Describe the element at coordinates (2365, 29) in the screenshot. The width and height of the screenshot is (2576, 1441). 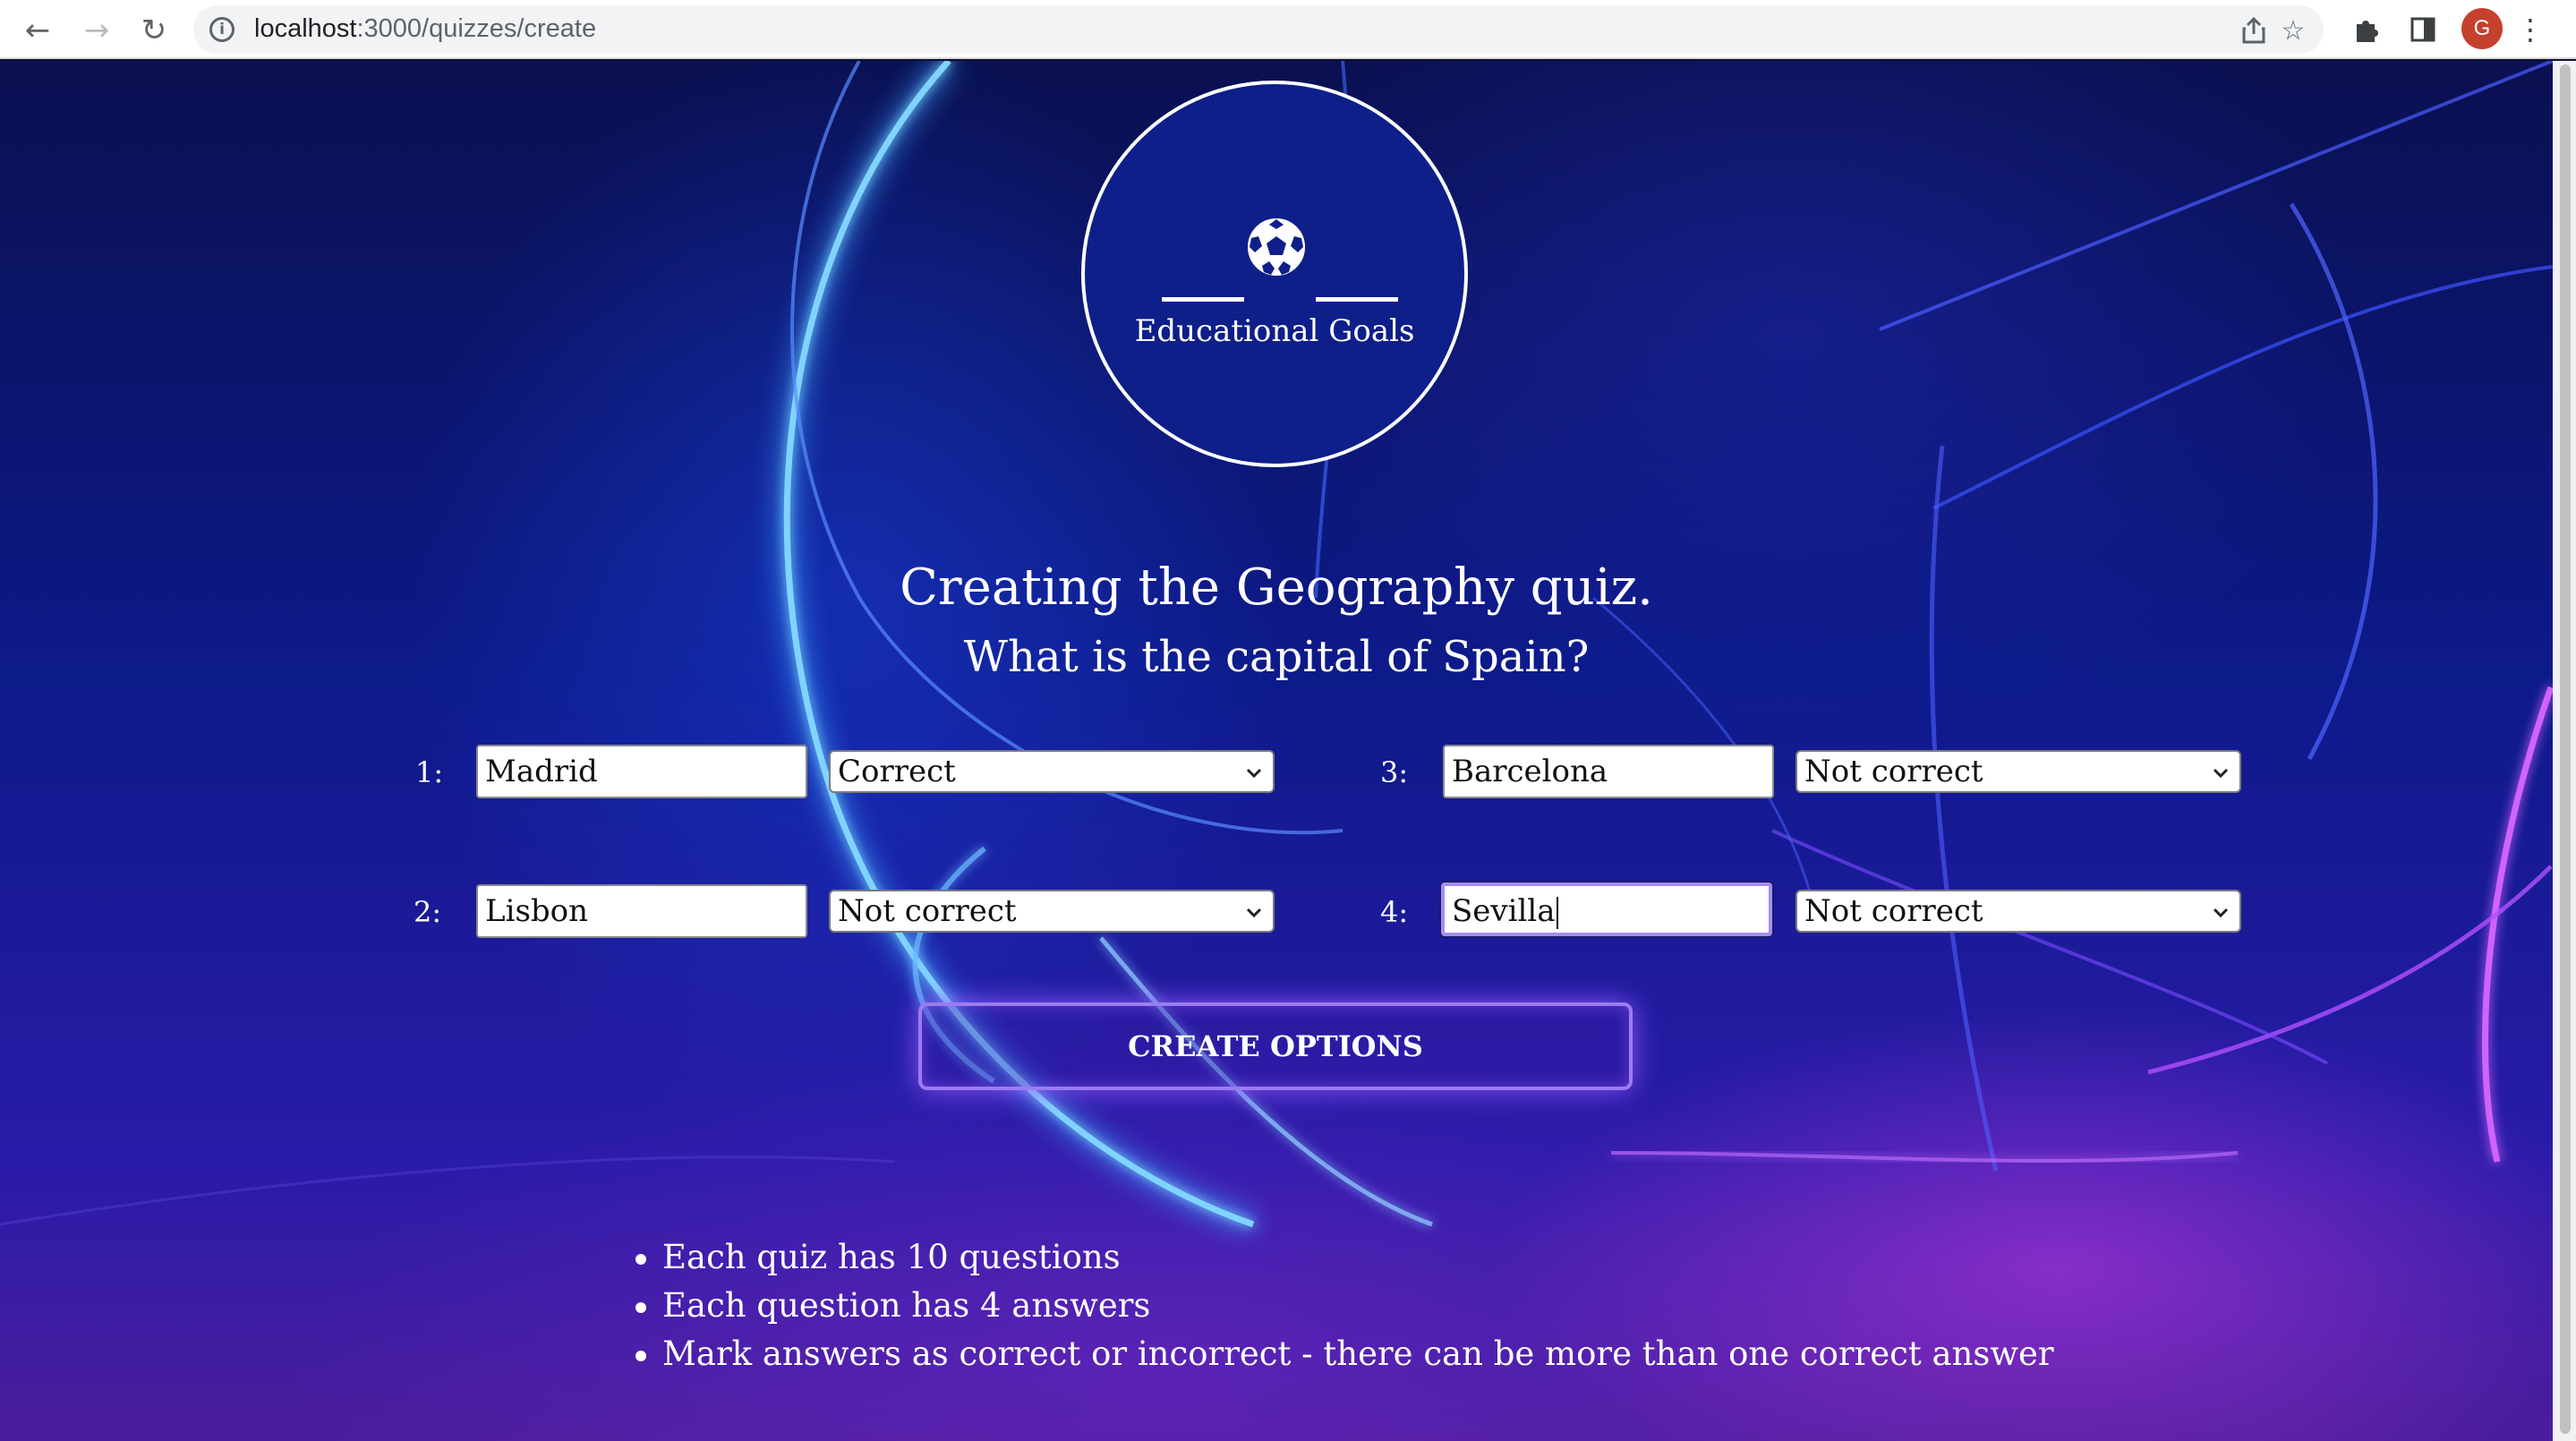
I see `extensions-puzzle-icon` at that location.